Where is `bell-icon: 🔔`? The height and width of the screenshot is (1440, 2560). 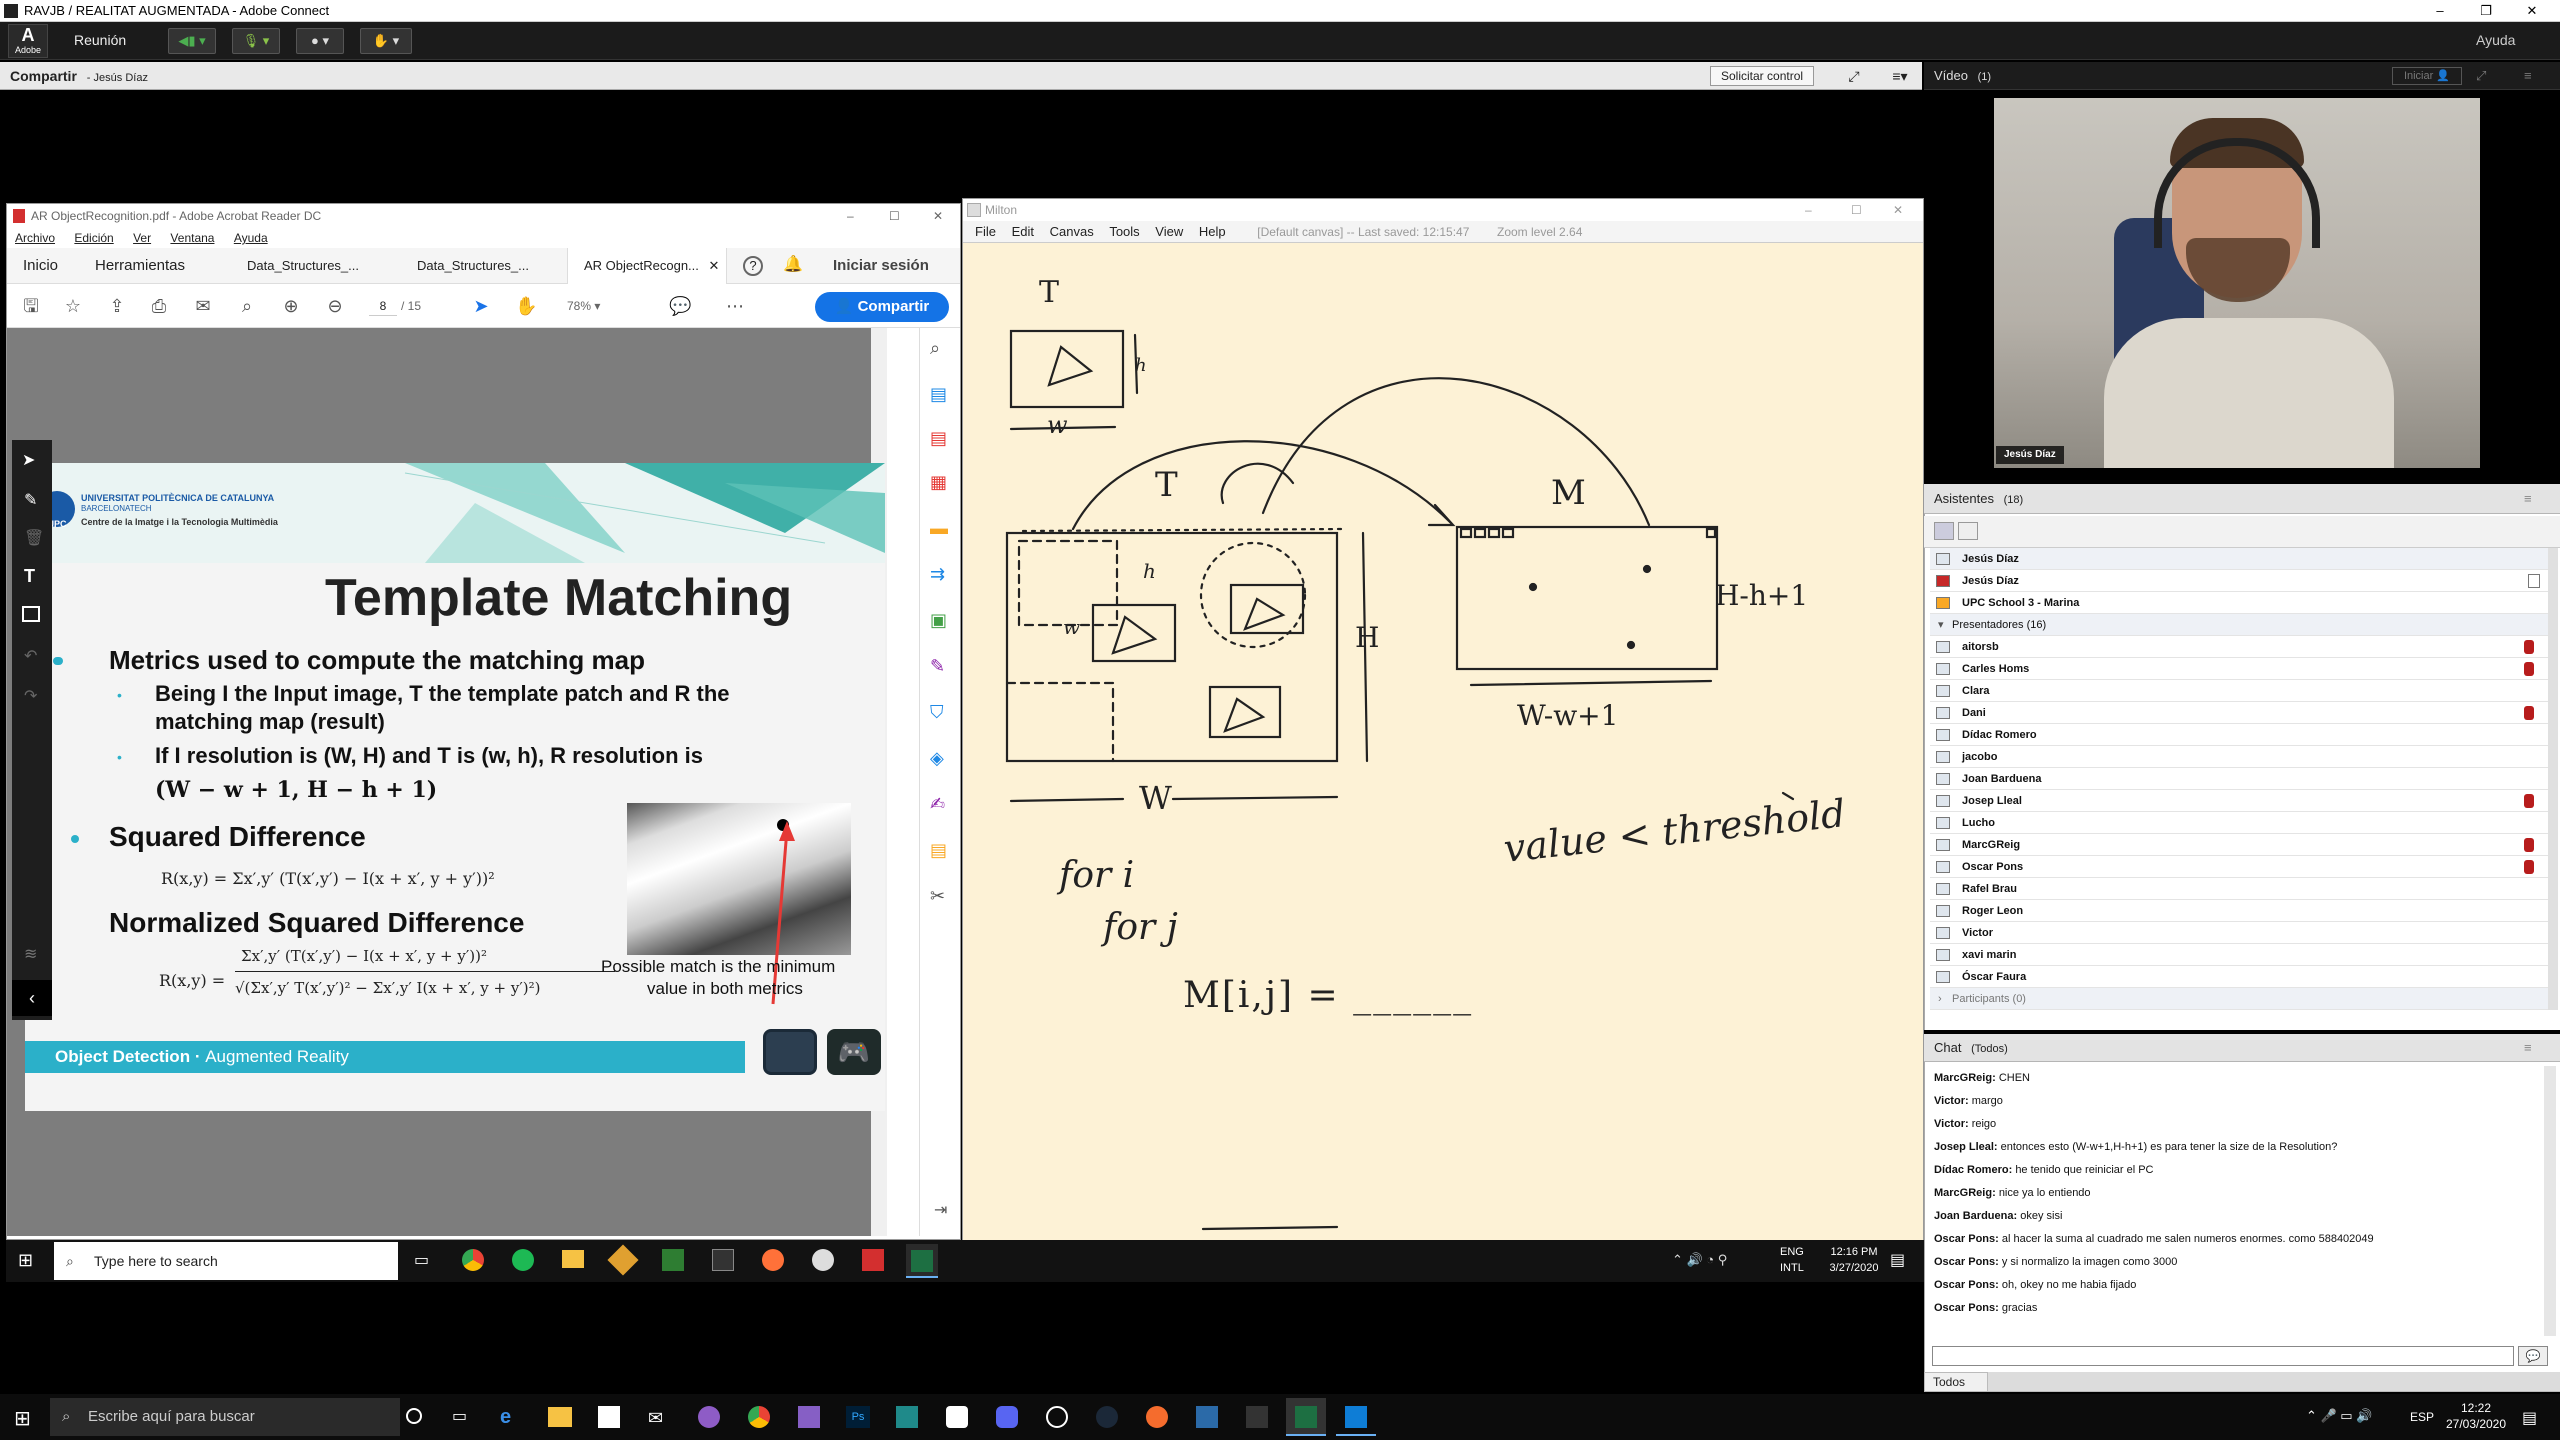
bell-icon: 🔔 is located at coordinates (793, 264).